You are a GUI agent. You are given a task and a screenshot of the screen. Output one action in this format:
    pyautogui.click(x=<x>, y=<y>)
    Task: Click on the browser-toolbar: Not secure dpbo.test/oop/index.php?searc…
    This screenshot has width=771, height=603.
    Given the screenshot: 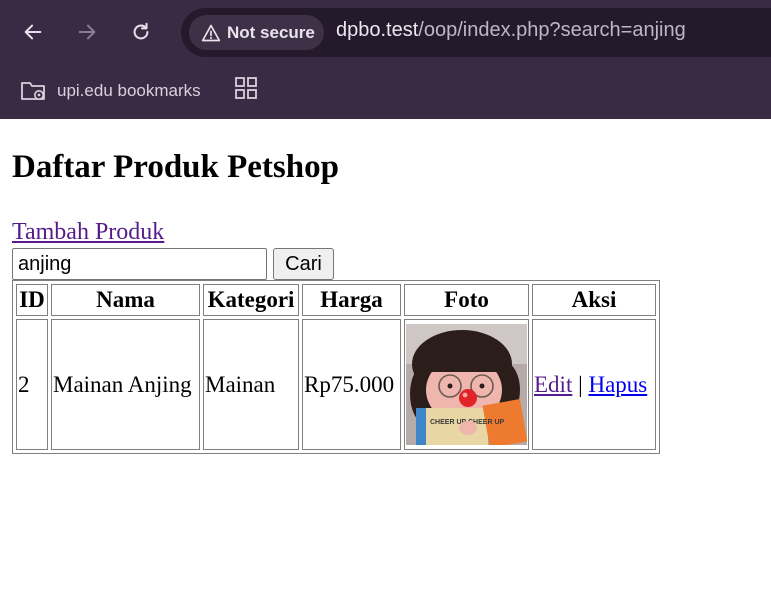 What is the action you would take?
    pyautogui.click(x=385, y=33)
    